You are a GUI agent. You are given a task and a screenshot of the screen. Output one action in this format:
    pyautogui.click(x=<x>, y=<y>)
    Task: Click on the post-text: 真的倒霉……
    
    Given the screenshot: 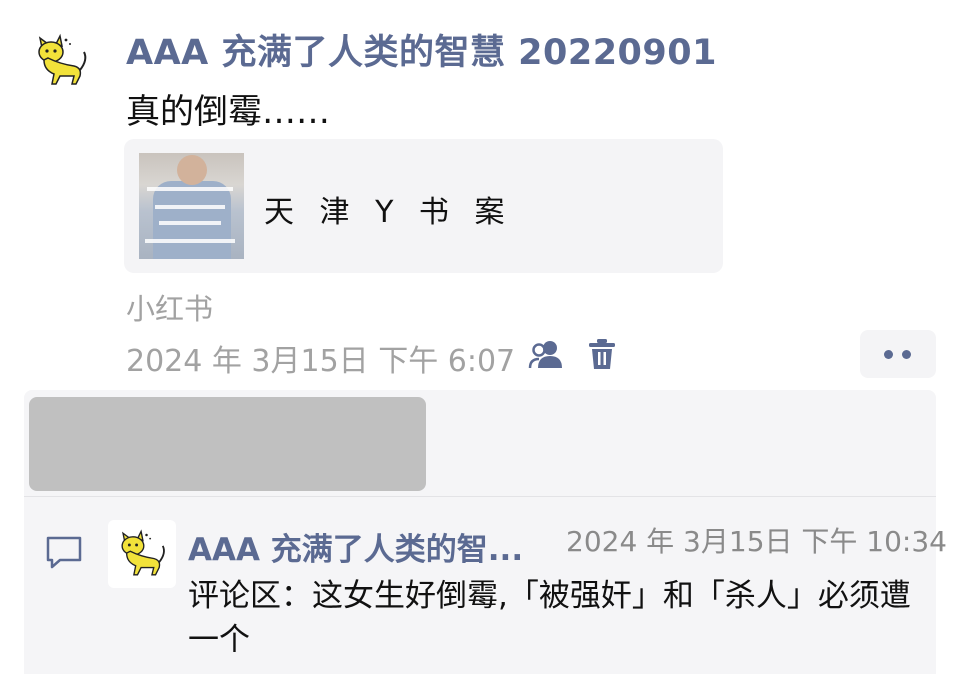 What is the action you would take?
    pyautogui.click(x=228, y=112)
    